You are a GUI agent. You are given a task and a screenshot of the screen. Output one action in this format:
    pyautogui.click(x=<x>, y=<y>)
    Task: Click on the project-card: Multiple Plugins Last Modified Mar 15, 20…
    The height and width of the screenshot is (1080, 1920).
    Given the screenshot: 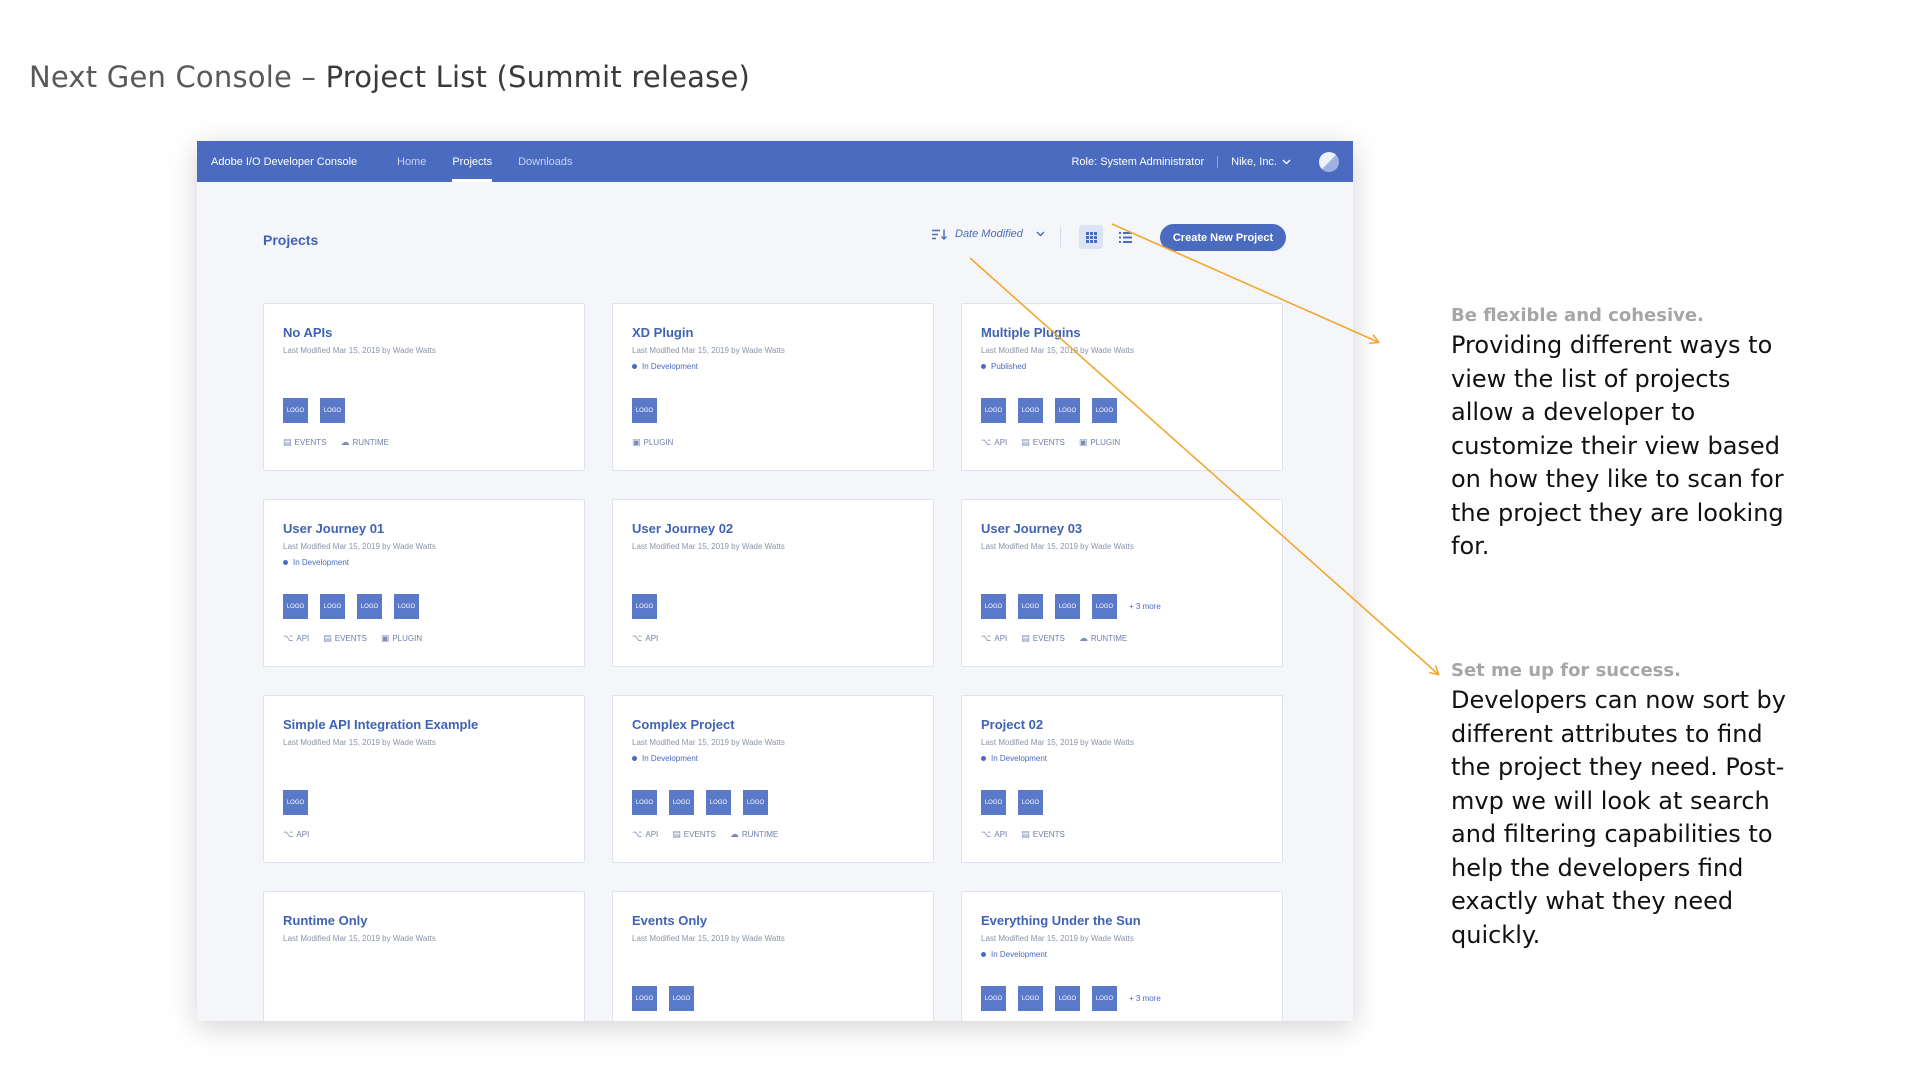 What is the action you would take?
    pyautogui.click(x=1122, y=387)
    